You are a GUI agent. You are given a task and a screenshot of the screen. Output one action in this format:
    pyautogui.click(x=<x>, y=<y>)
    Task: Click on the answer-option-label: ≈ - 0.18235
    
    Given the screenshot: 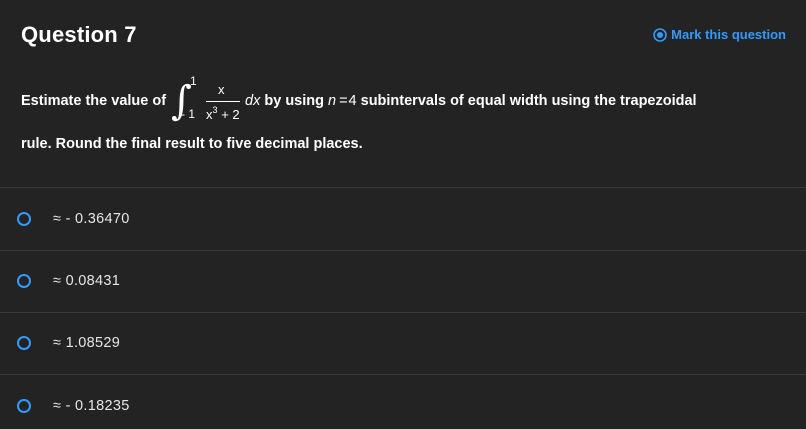 What is the action you would take?
    pyautogui.click(x=91, y=406)
    